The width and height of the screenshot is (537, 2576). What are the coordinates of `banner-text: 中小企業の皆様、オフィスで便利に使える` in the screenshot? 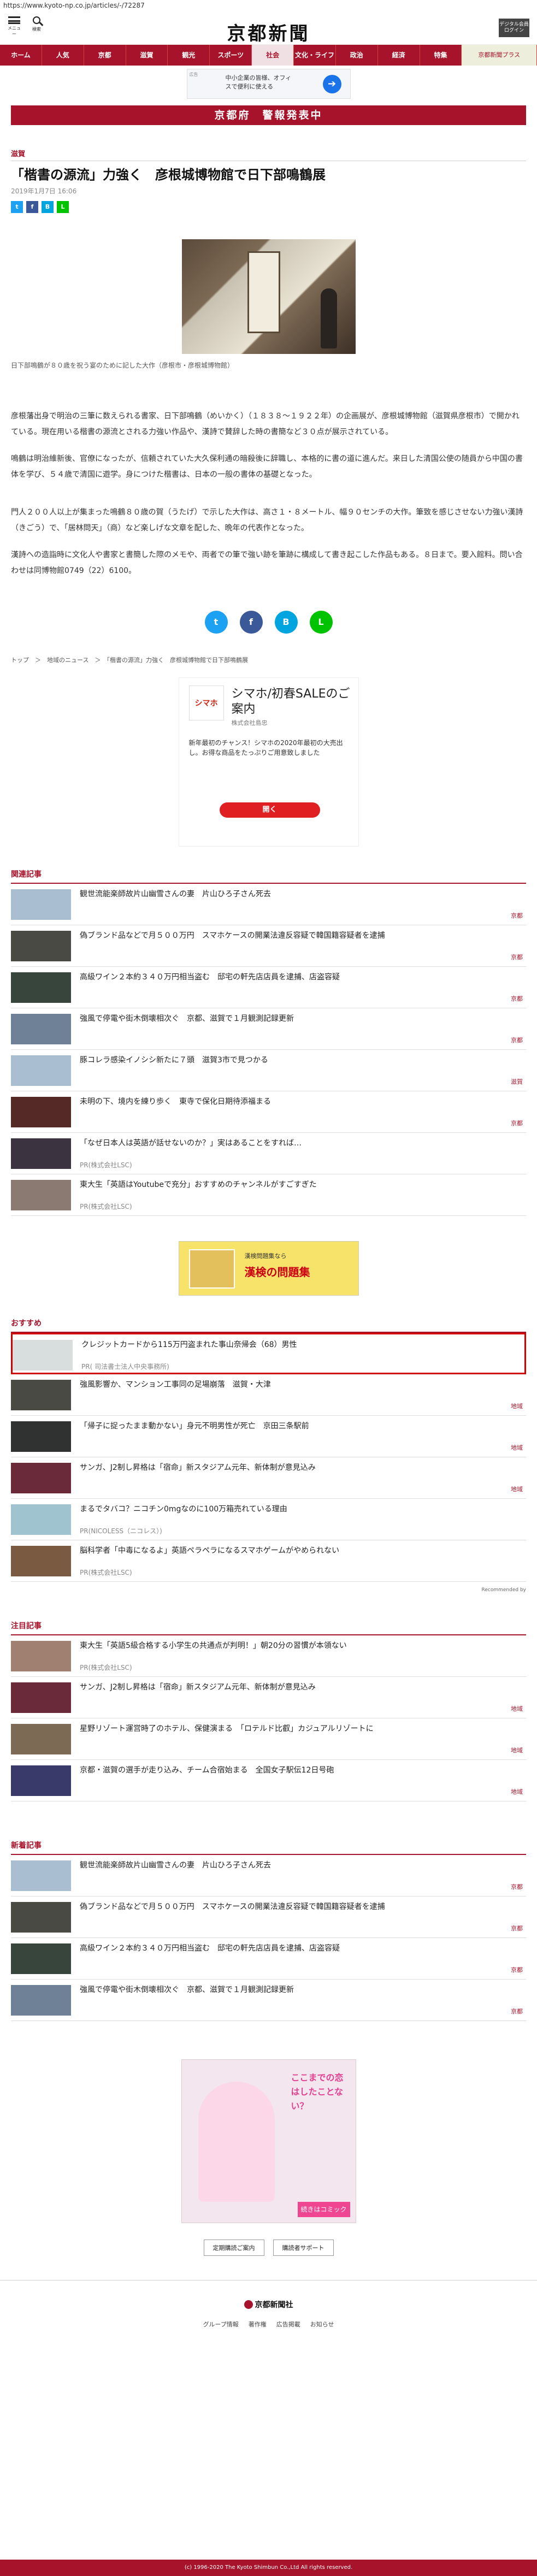 It's located at (258, 82).